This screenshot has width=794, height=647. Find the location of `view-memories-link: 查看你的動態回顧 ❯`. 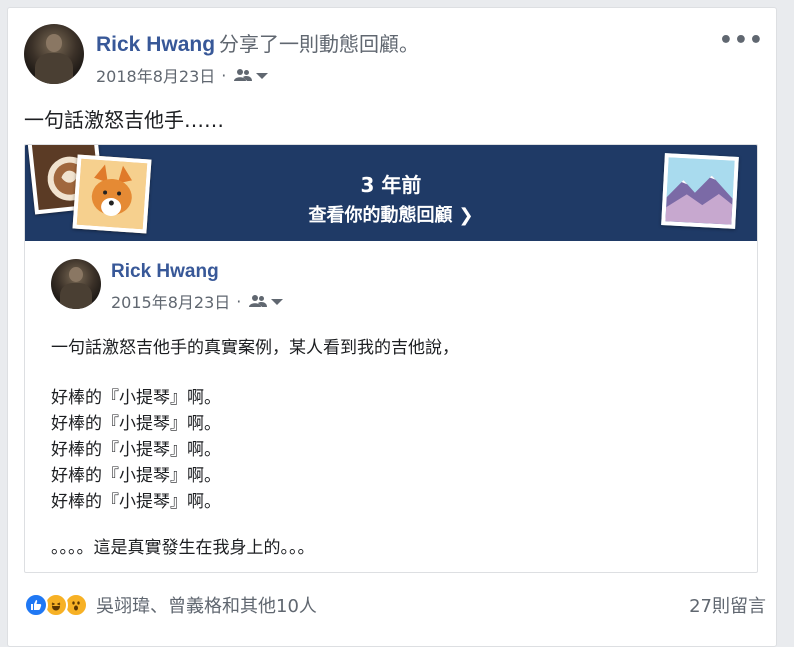

view-memories-link: 查看你的動態回顧 ❯ is located at coordinates (391, 214).